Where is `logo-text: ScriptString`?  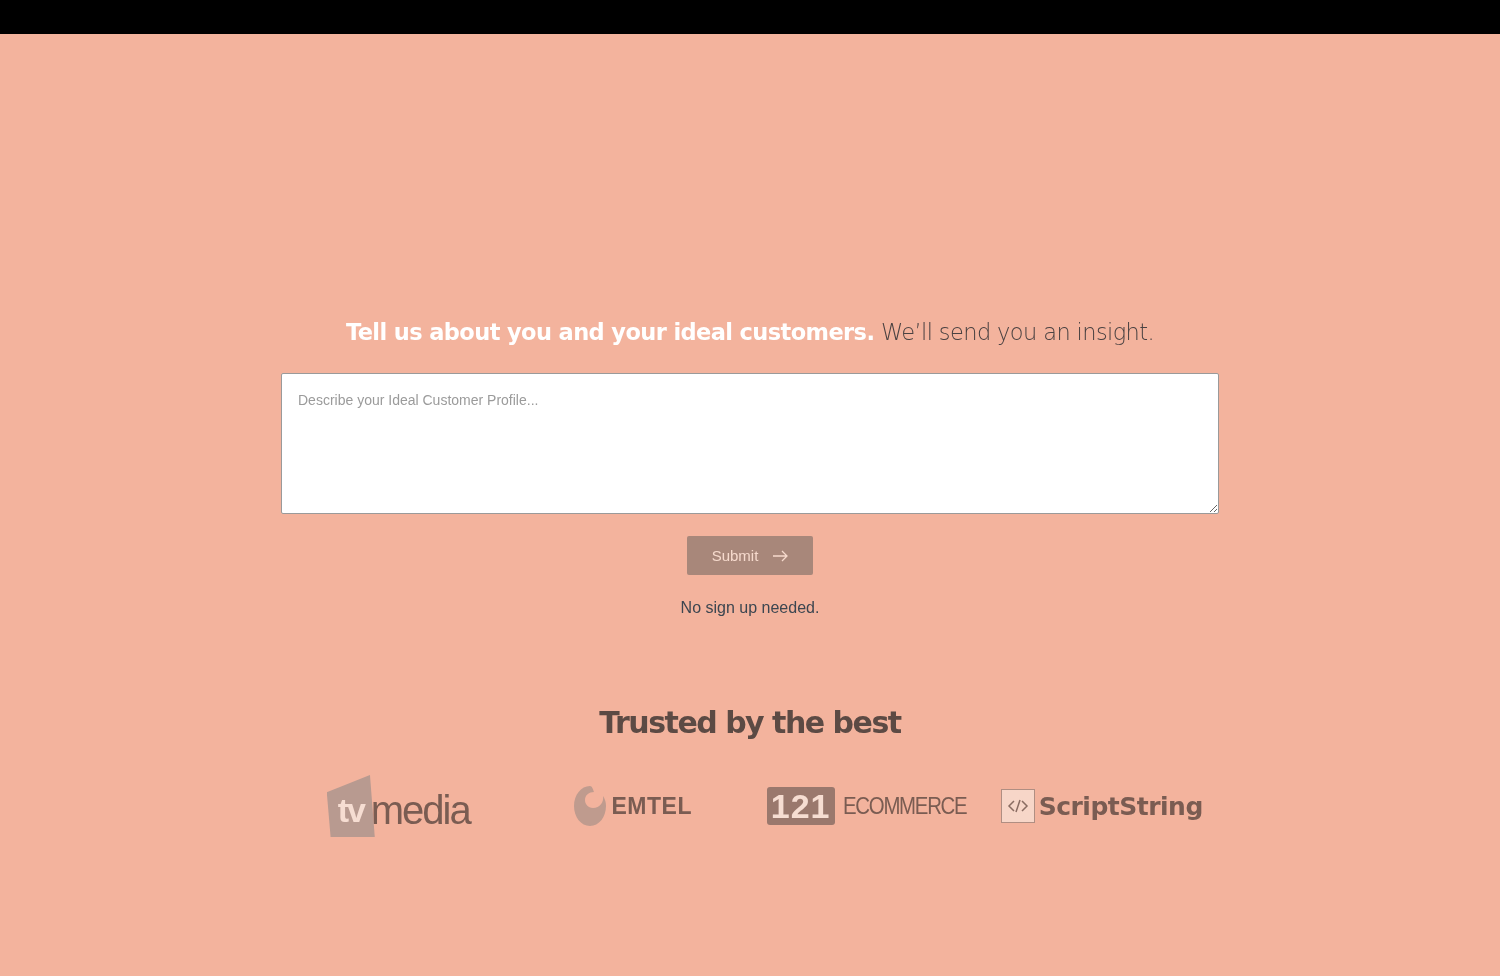 logo-text: ScriptString is located at coordinates (1120, 806).